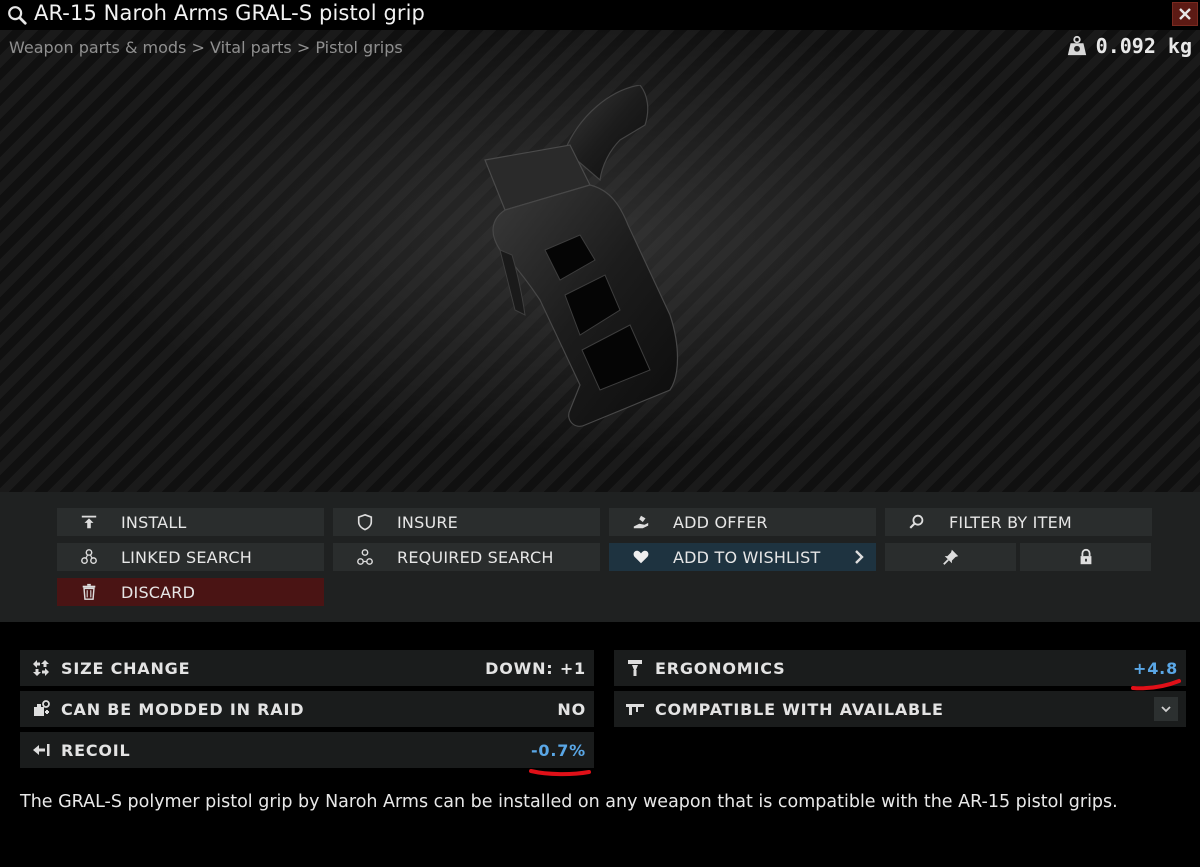 Image resolution: width=1200 pixels, height=867 pixels. I want to click on ergonomics-icon, so click(635, 668).